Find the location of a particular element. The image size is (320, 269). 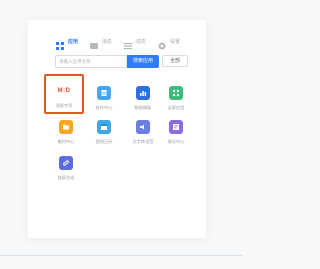

tab-settings: 设置 is located at coordinates (169, 43).